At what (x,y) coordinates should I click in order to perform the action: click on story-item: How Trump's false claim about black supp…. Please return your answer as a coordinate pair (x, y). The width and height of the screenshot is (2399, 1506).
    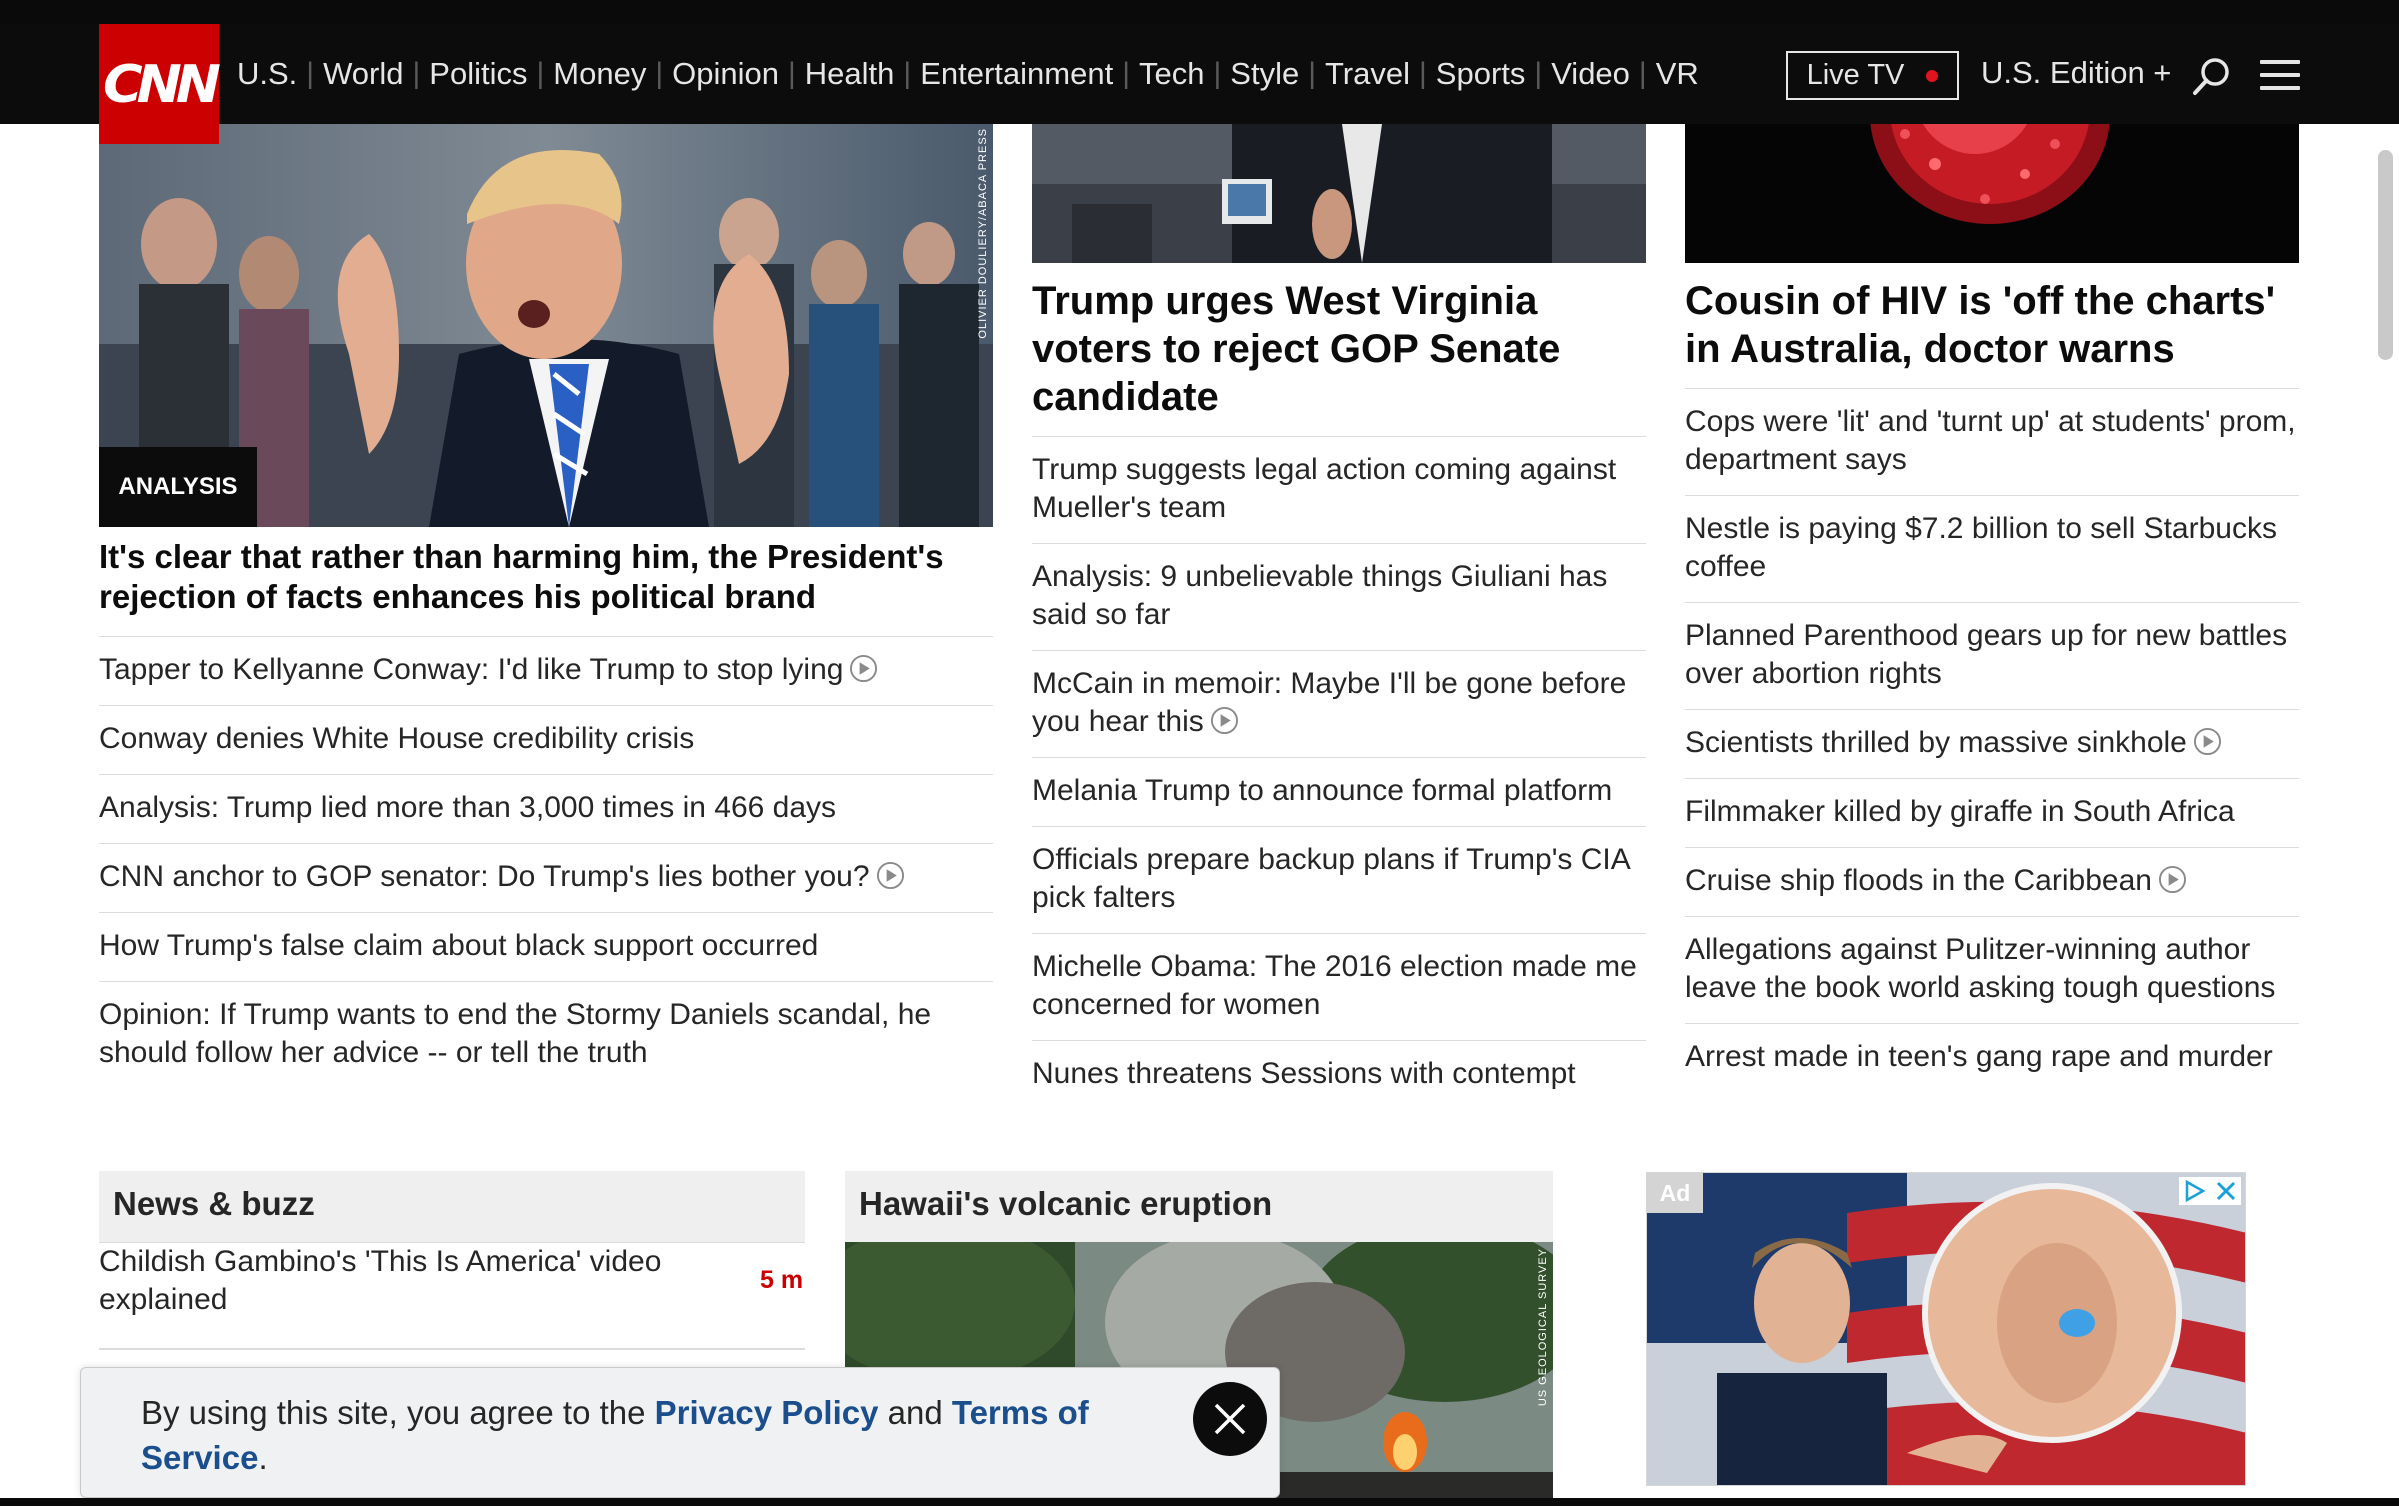
    Looking at the image, I should click on (546, 946).